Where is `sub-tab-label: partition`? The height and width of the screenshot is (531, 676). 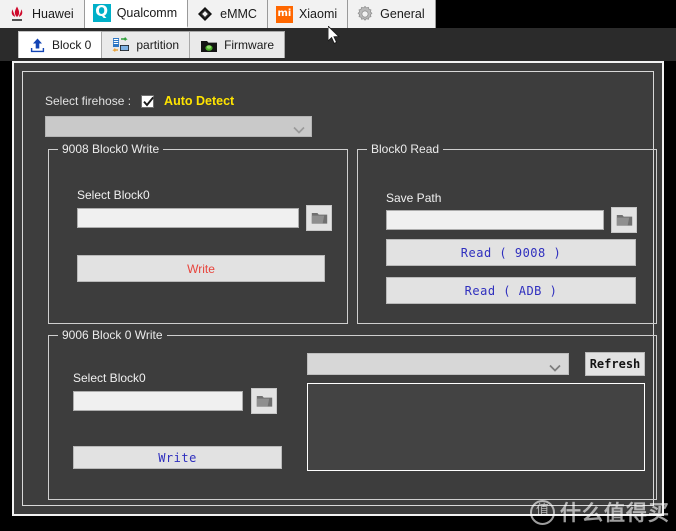 sub-tab-label: partition is located at coordinates (158, 45).